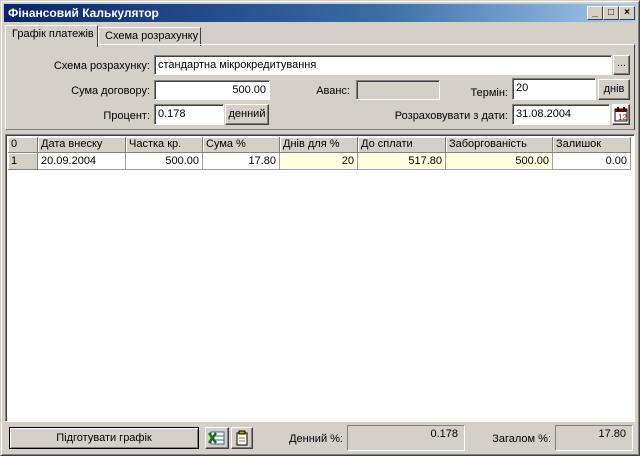 This screenshot has height=456, width=640. Describe the element at coordinates (451, 116) in the screenshot. I see `calc-from-label: Розраховувати з дати:` at that location.